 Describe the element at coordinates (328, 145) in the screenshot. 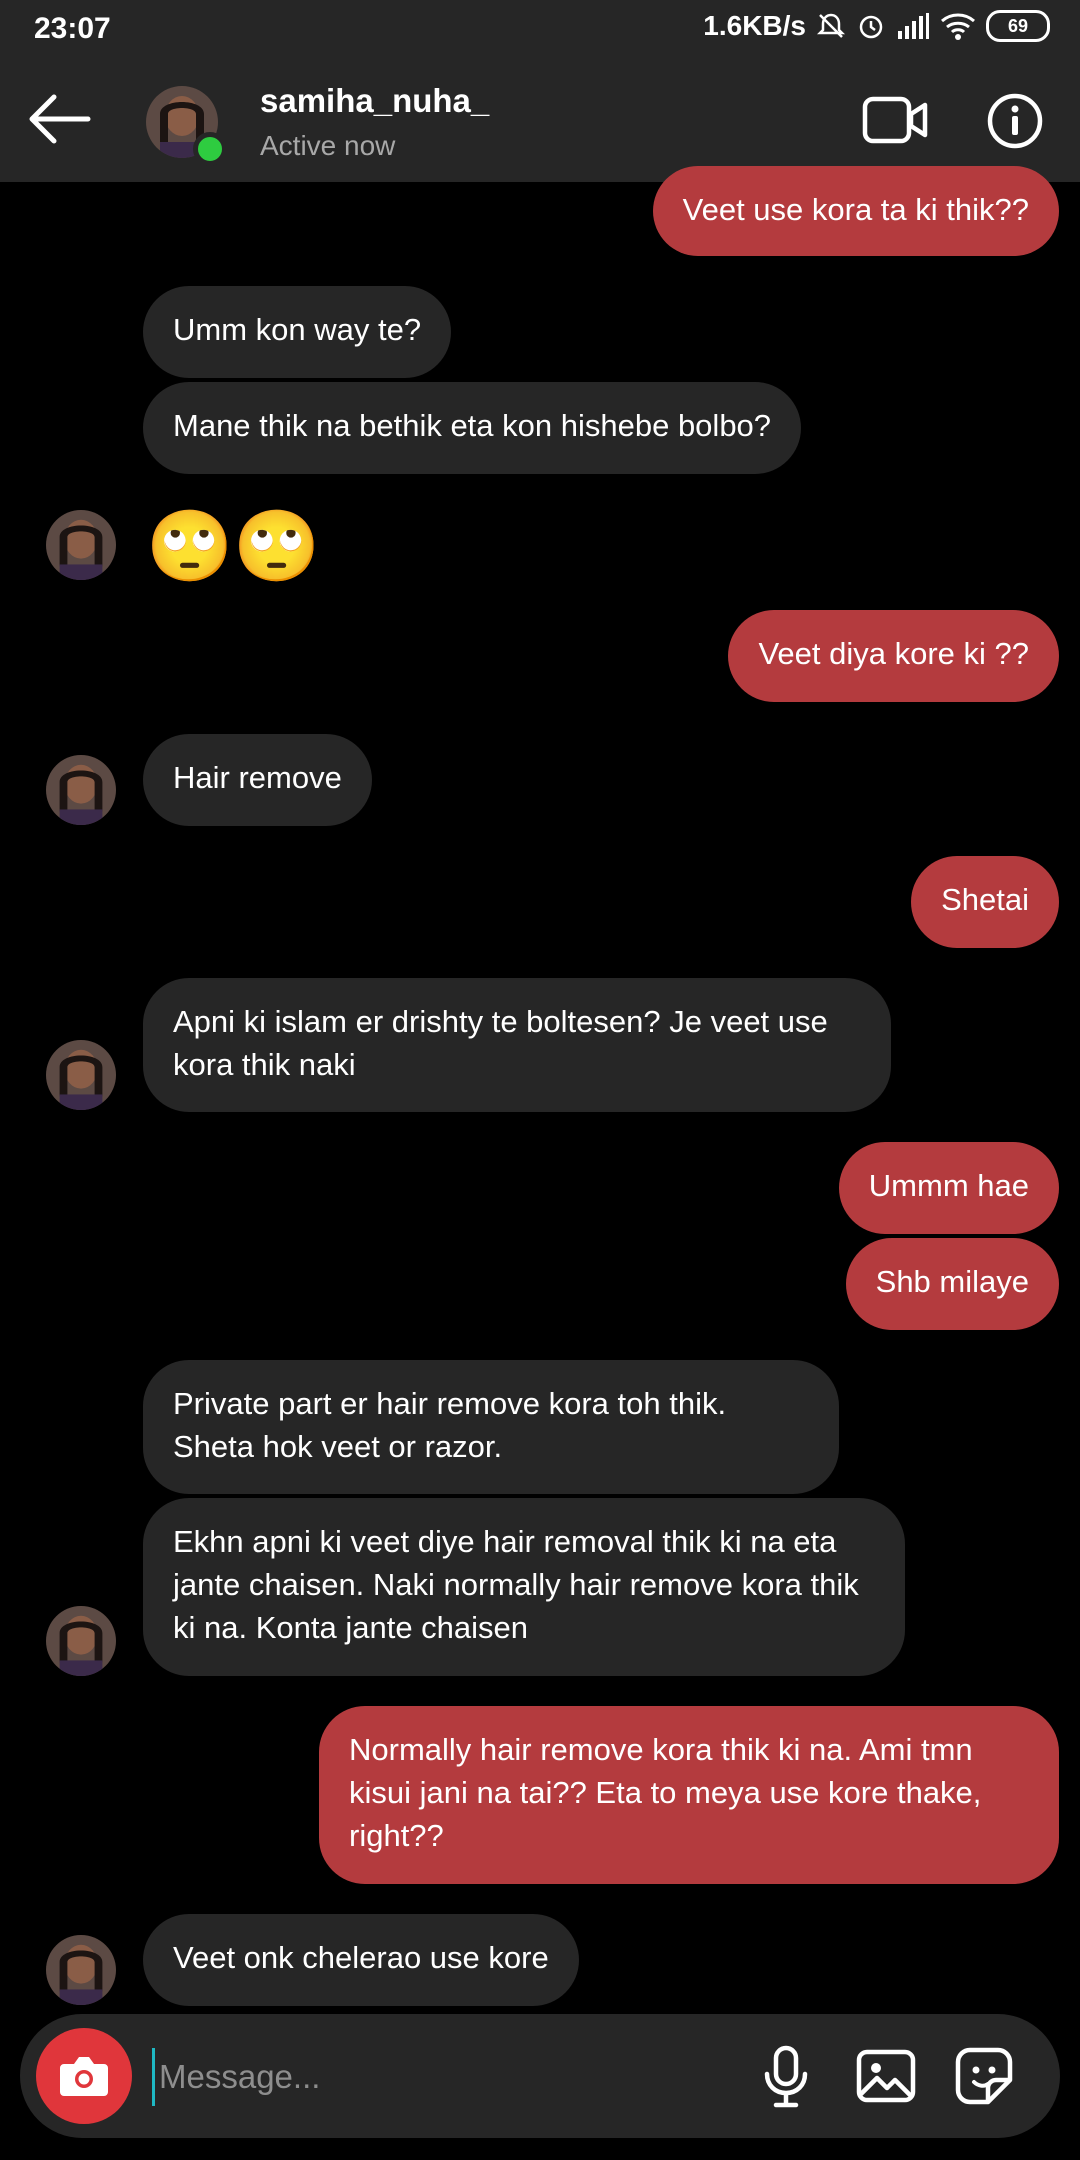

I see `active-status-label: Active now` at that location.